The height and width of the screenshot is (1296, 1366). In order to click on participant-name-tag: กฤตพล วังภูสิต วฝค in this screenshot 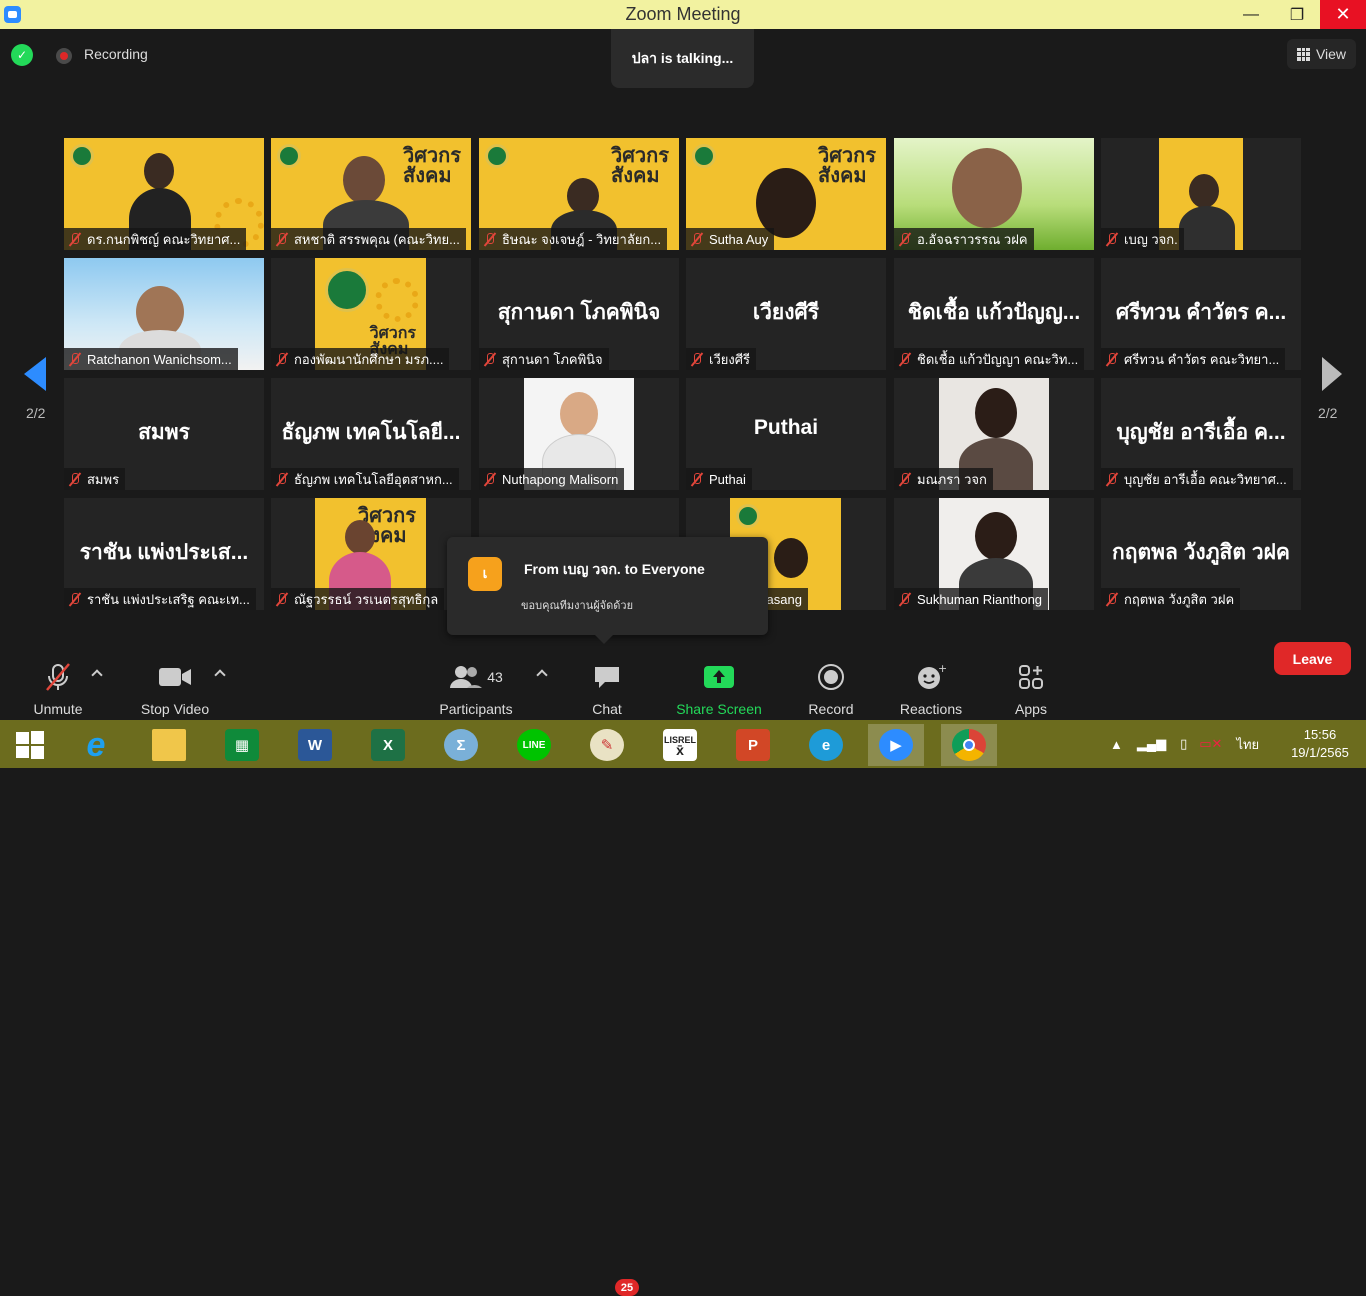, I will do `click(1171, 599)`.